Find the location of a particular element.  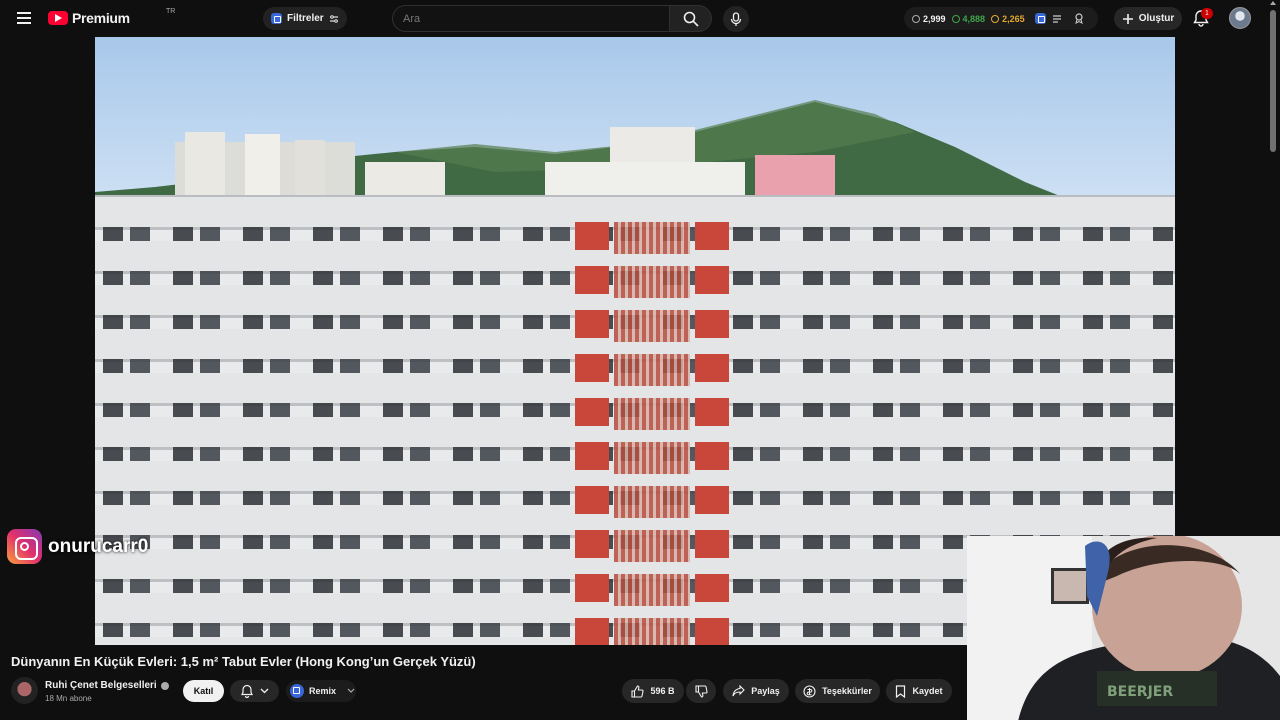

channel-avatar is located at coordinates (24, 690).